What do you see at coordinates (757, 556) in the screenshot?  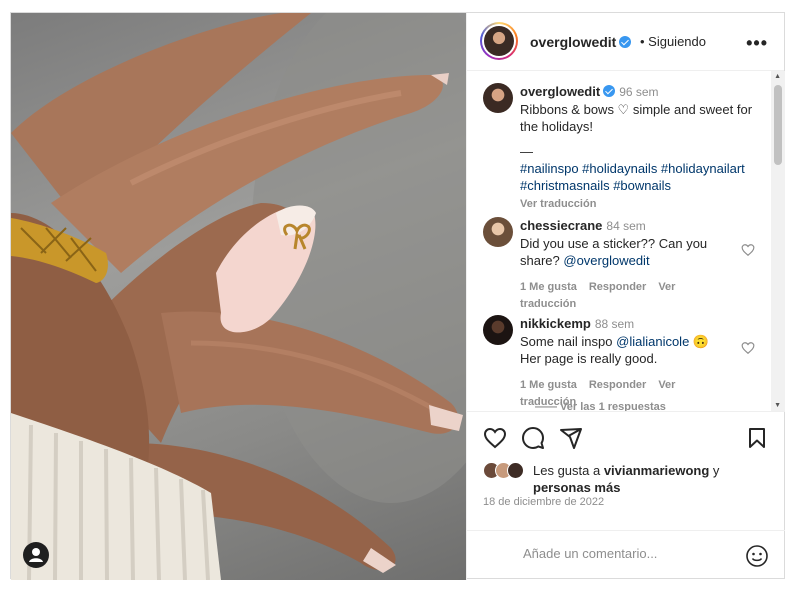 I see `emoji-icon` at bounding box center [757, 556].